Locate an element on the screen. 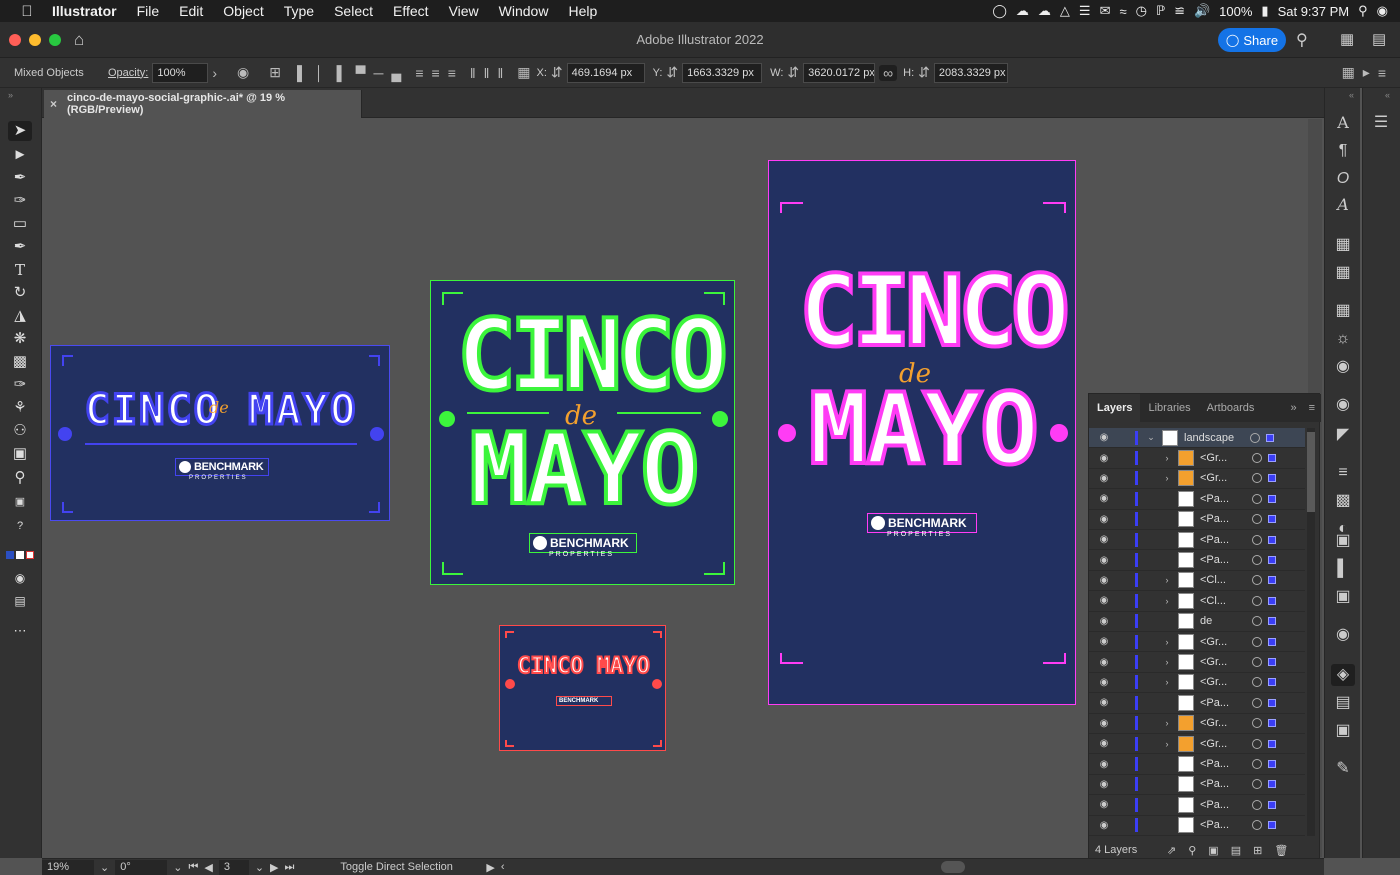 The width and height of the screenshot is (1400, 875). delete-layer-icon: 🗑 is located at coordinates (1281, 850).